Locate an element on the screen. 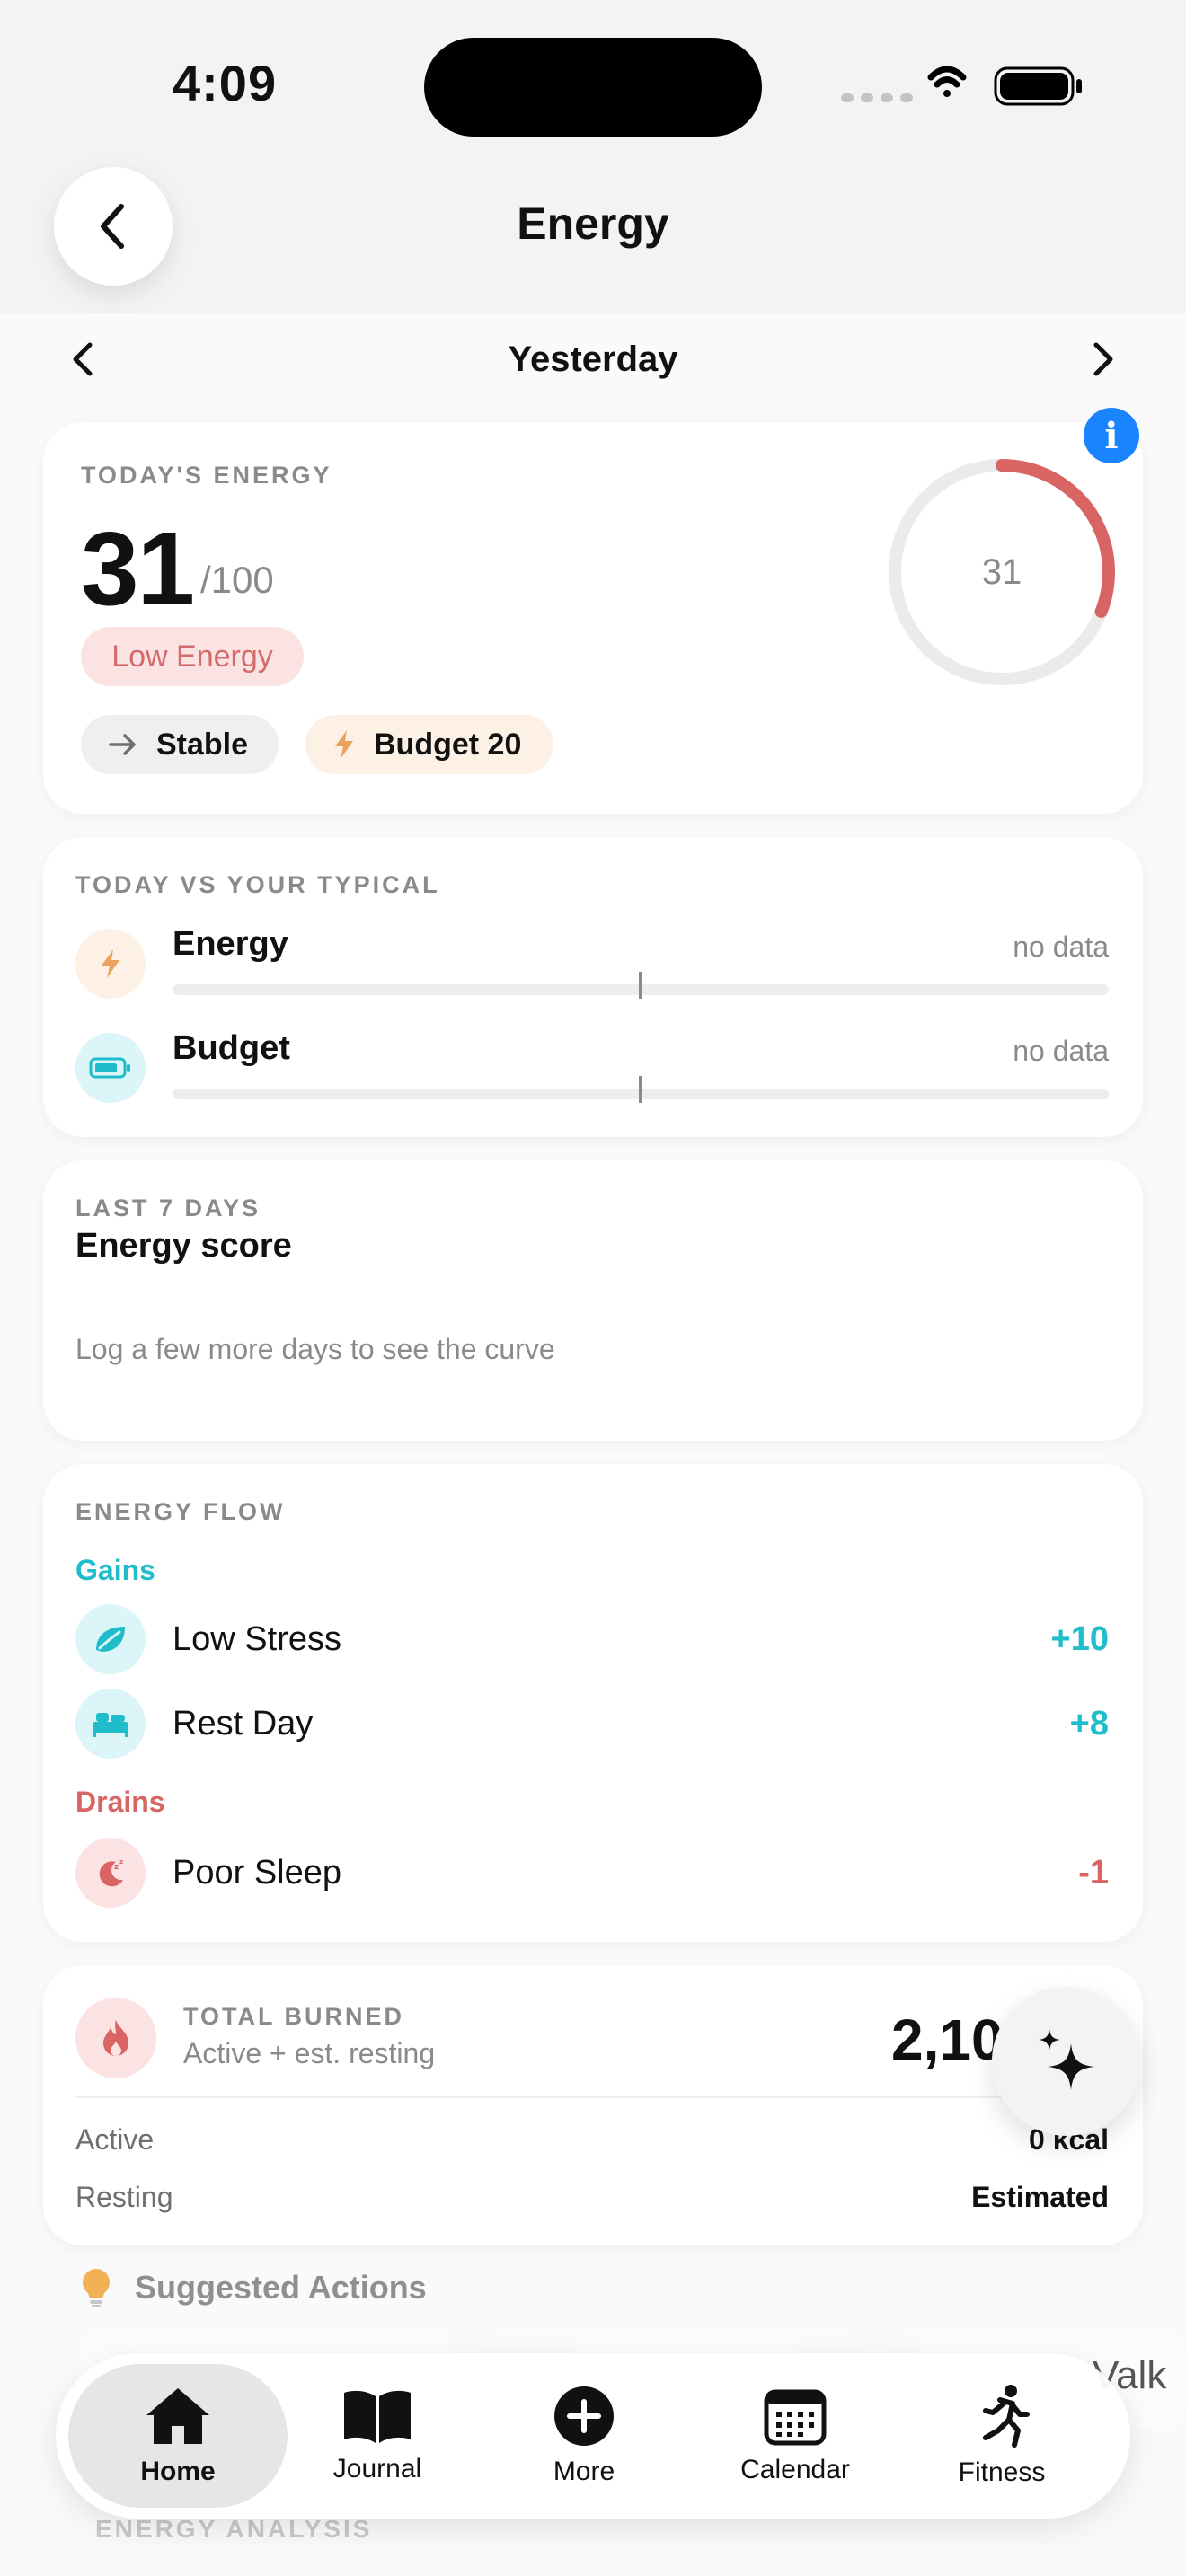  suggested-actions-header: Suggested Actions is located at coordinates (254, 2287).